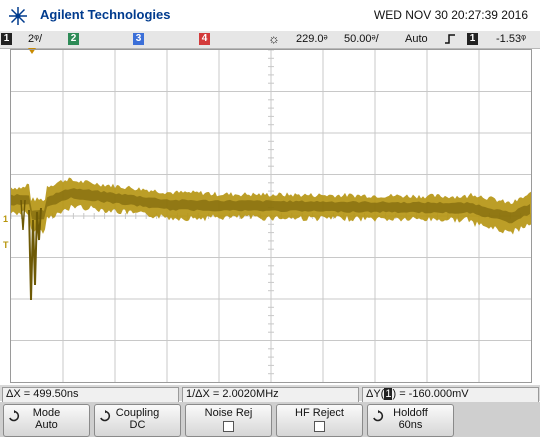 This screenshot has width=540, height=437. What do you see at coordinates (416, 39) in the screenshot?
I see `trigger-mode: Auto` at bounding box center [416, 39].